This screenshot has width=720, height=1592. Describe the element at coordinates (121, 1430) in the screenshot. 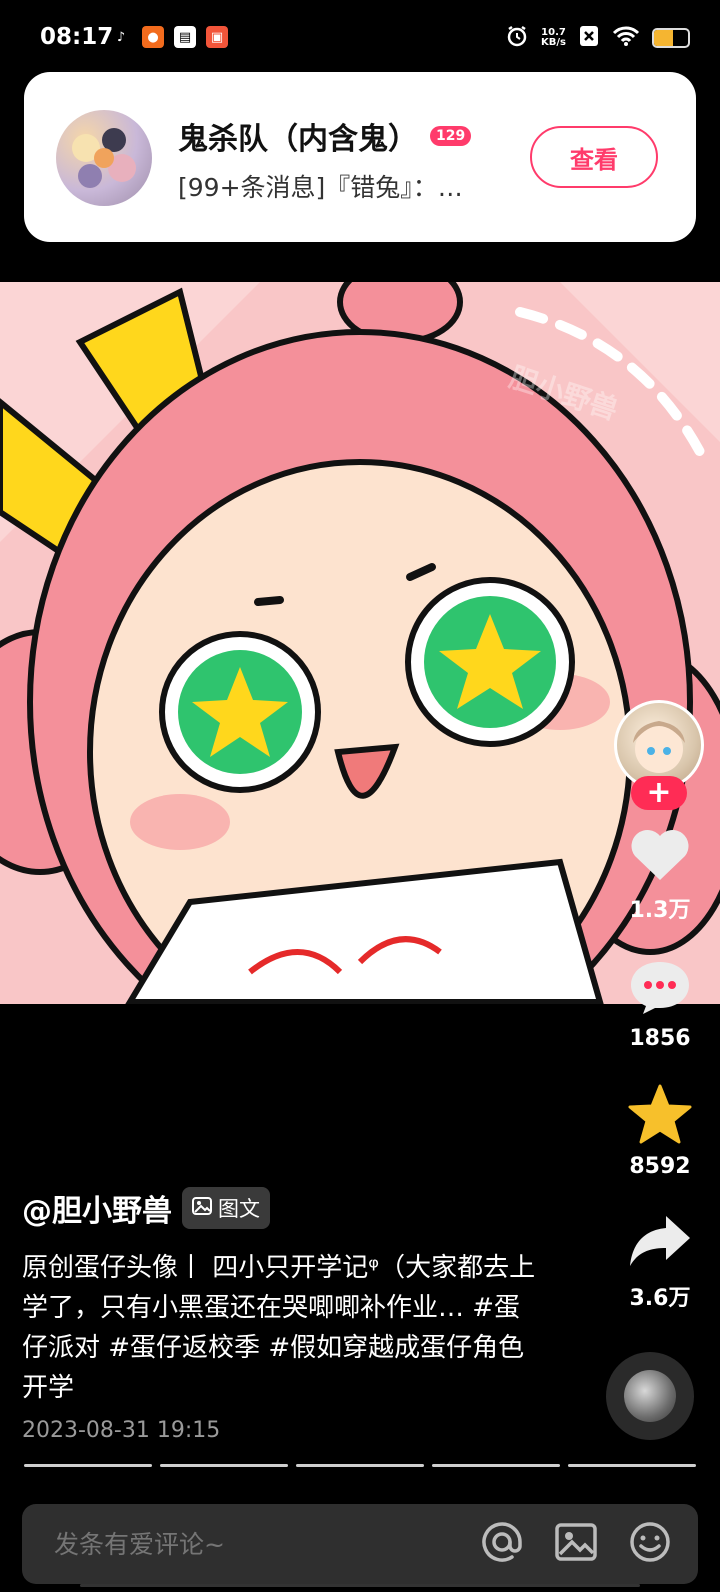

I see `post-date: 2023-08-31 19:15` at that location.